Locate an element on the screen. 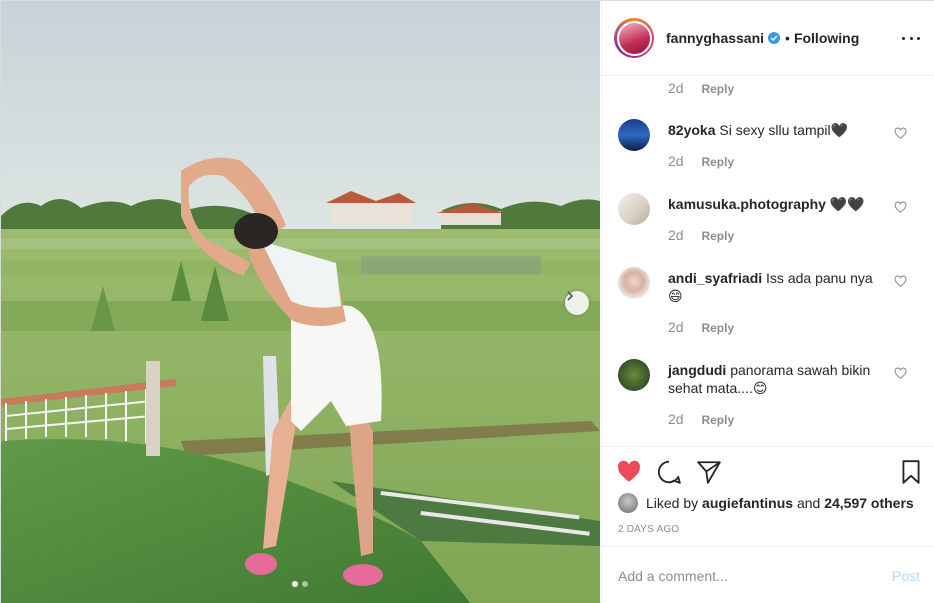  carousel-next-button is located at coordinates (577, 303).